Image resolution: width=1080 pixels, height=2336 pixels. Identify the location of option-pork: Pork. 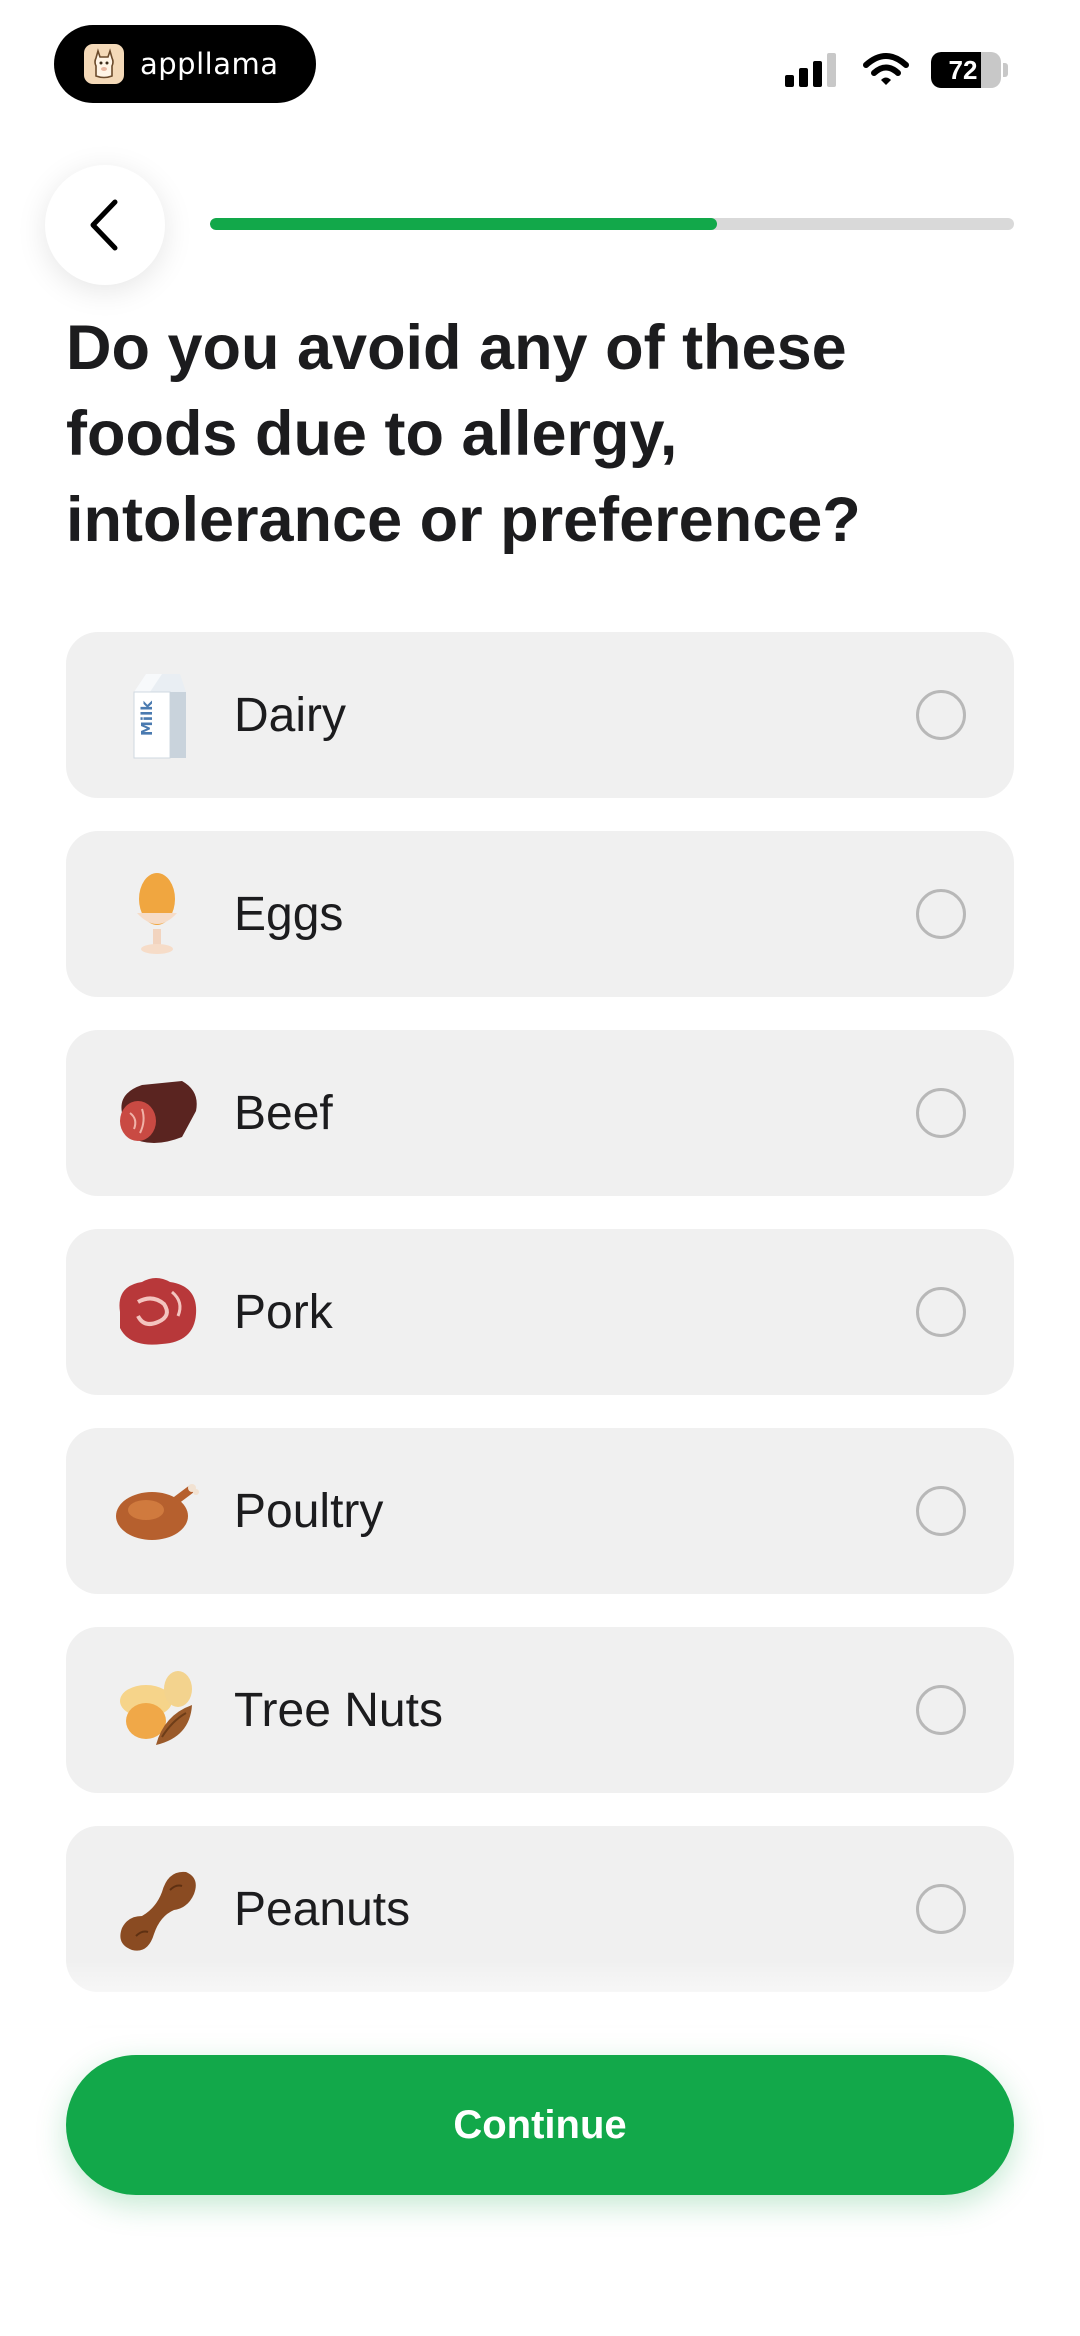
(540, 1312).